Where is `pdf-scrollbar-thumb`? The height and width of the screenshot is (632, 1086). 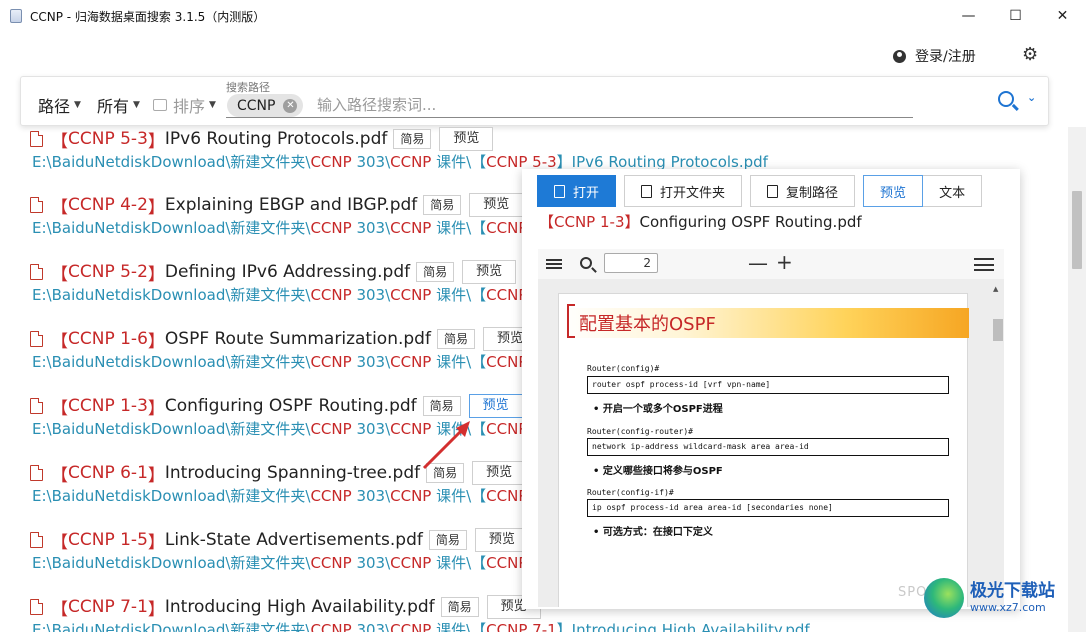 pdf-scrollbar-thumb is located at coordinates (998, 330).